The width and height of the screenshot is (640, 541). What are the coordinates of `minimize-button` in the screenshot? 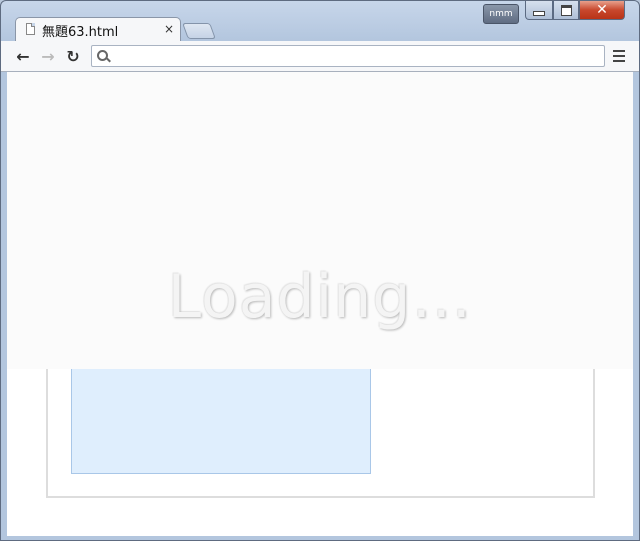 It's located at (539, 10).